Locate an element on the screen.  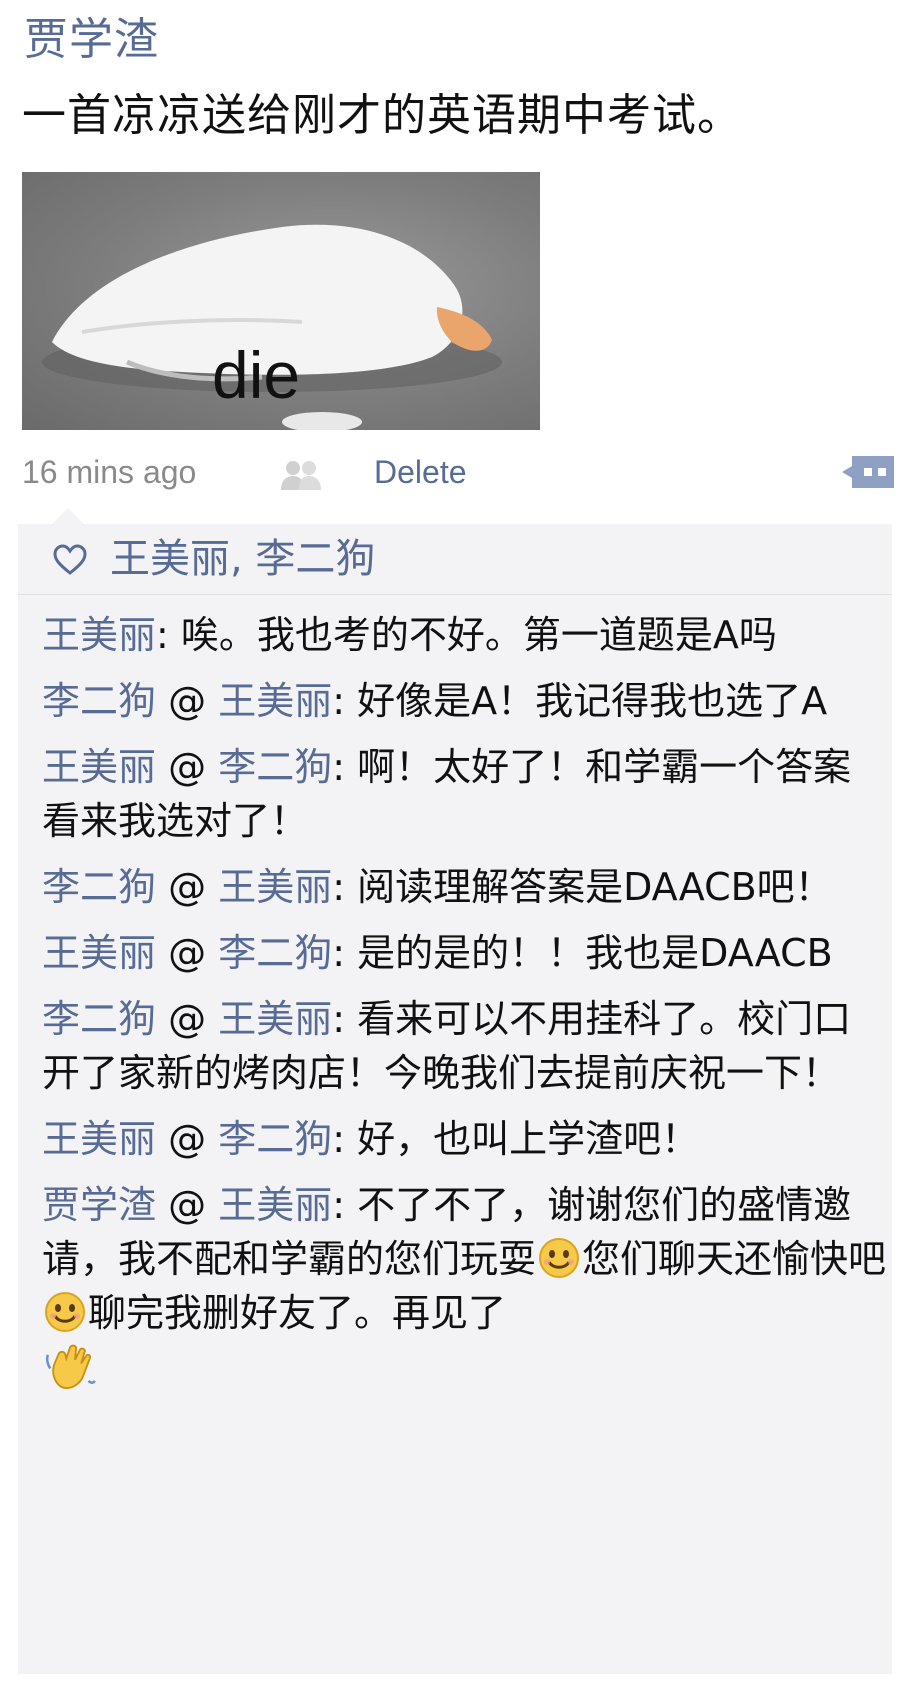
comment-text: 您们聊天还愉快吧 is located at coordinates (734, 1259).